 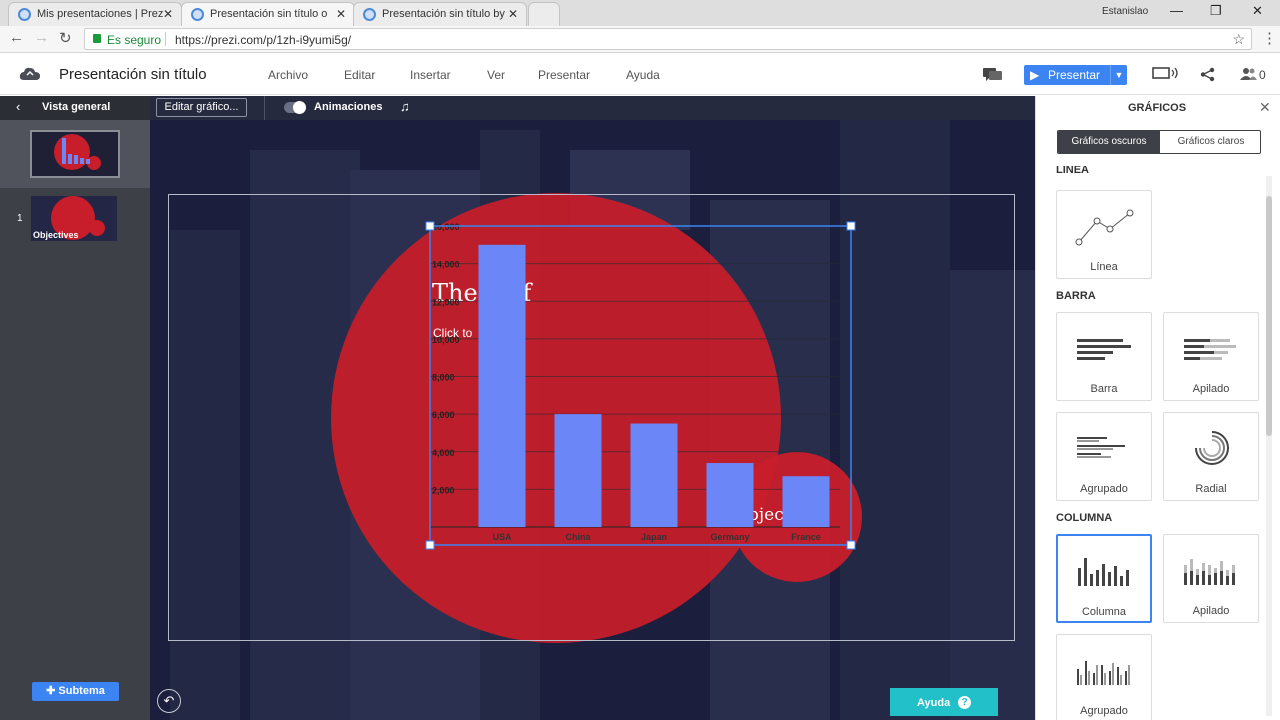 What do you see at coordinates (76, 107) in the screenshot?
I see `overview-label: Vista general` at bounding box center [76, 107].